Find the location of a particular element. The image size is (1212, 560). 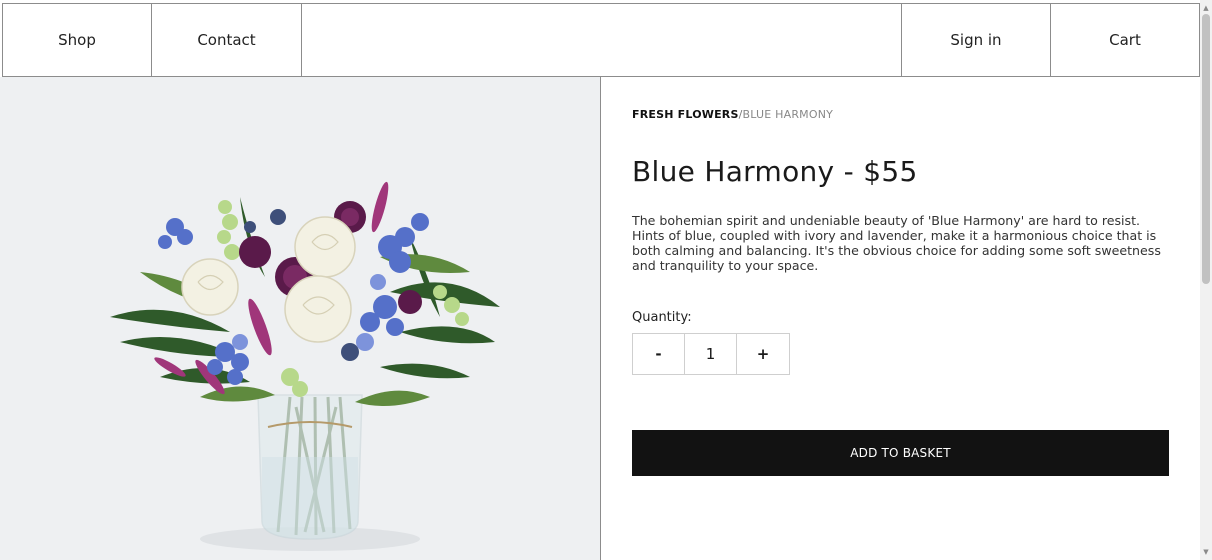

nav-contact-link: Contact is located at coordinates (227, 40).